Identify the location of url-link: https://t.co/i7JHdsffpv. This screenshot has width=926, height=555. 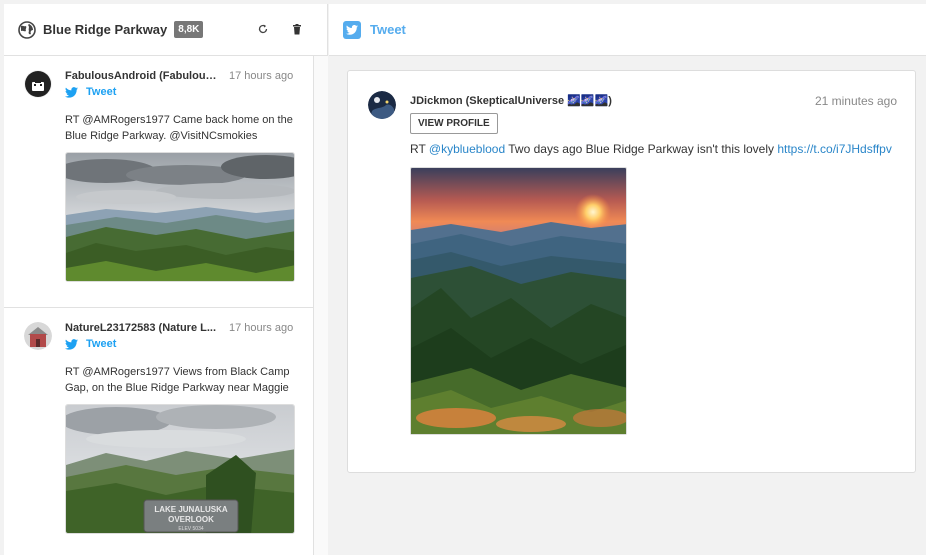
(834, 149).